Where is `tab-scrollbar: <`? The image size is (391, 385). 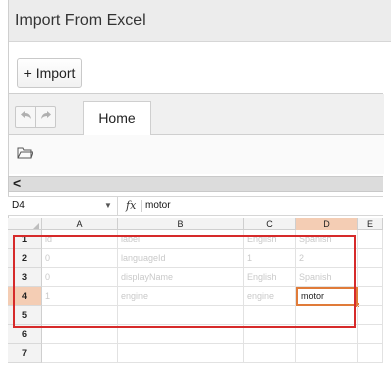
tab-scrollbar: < is located at coordinates (195, 183).